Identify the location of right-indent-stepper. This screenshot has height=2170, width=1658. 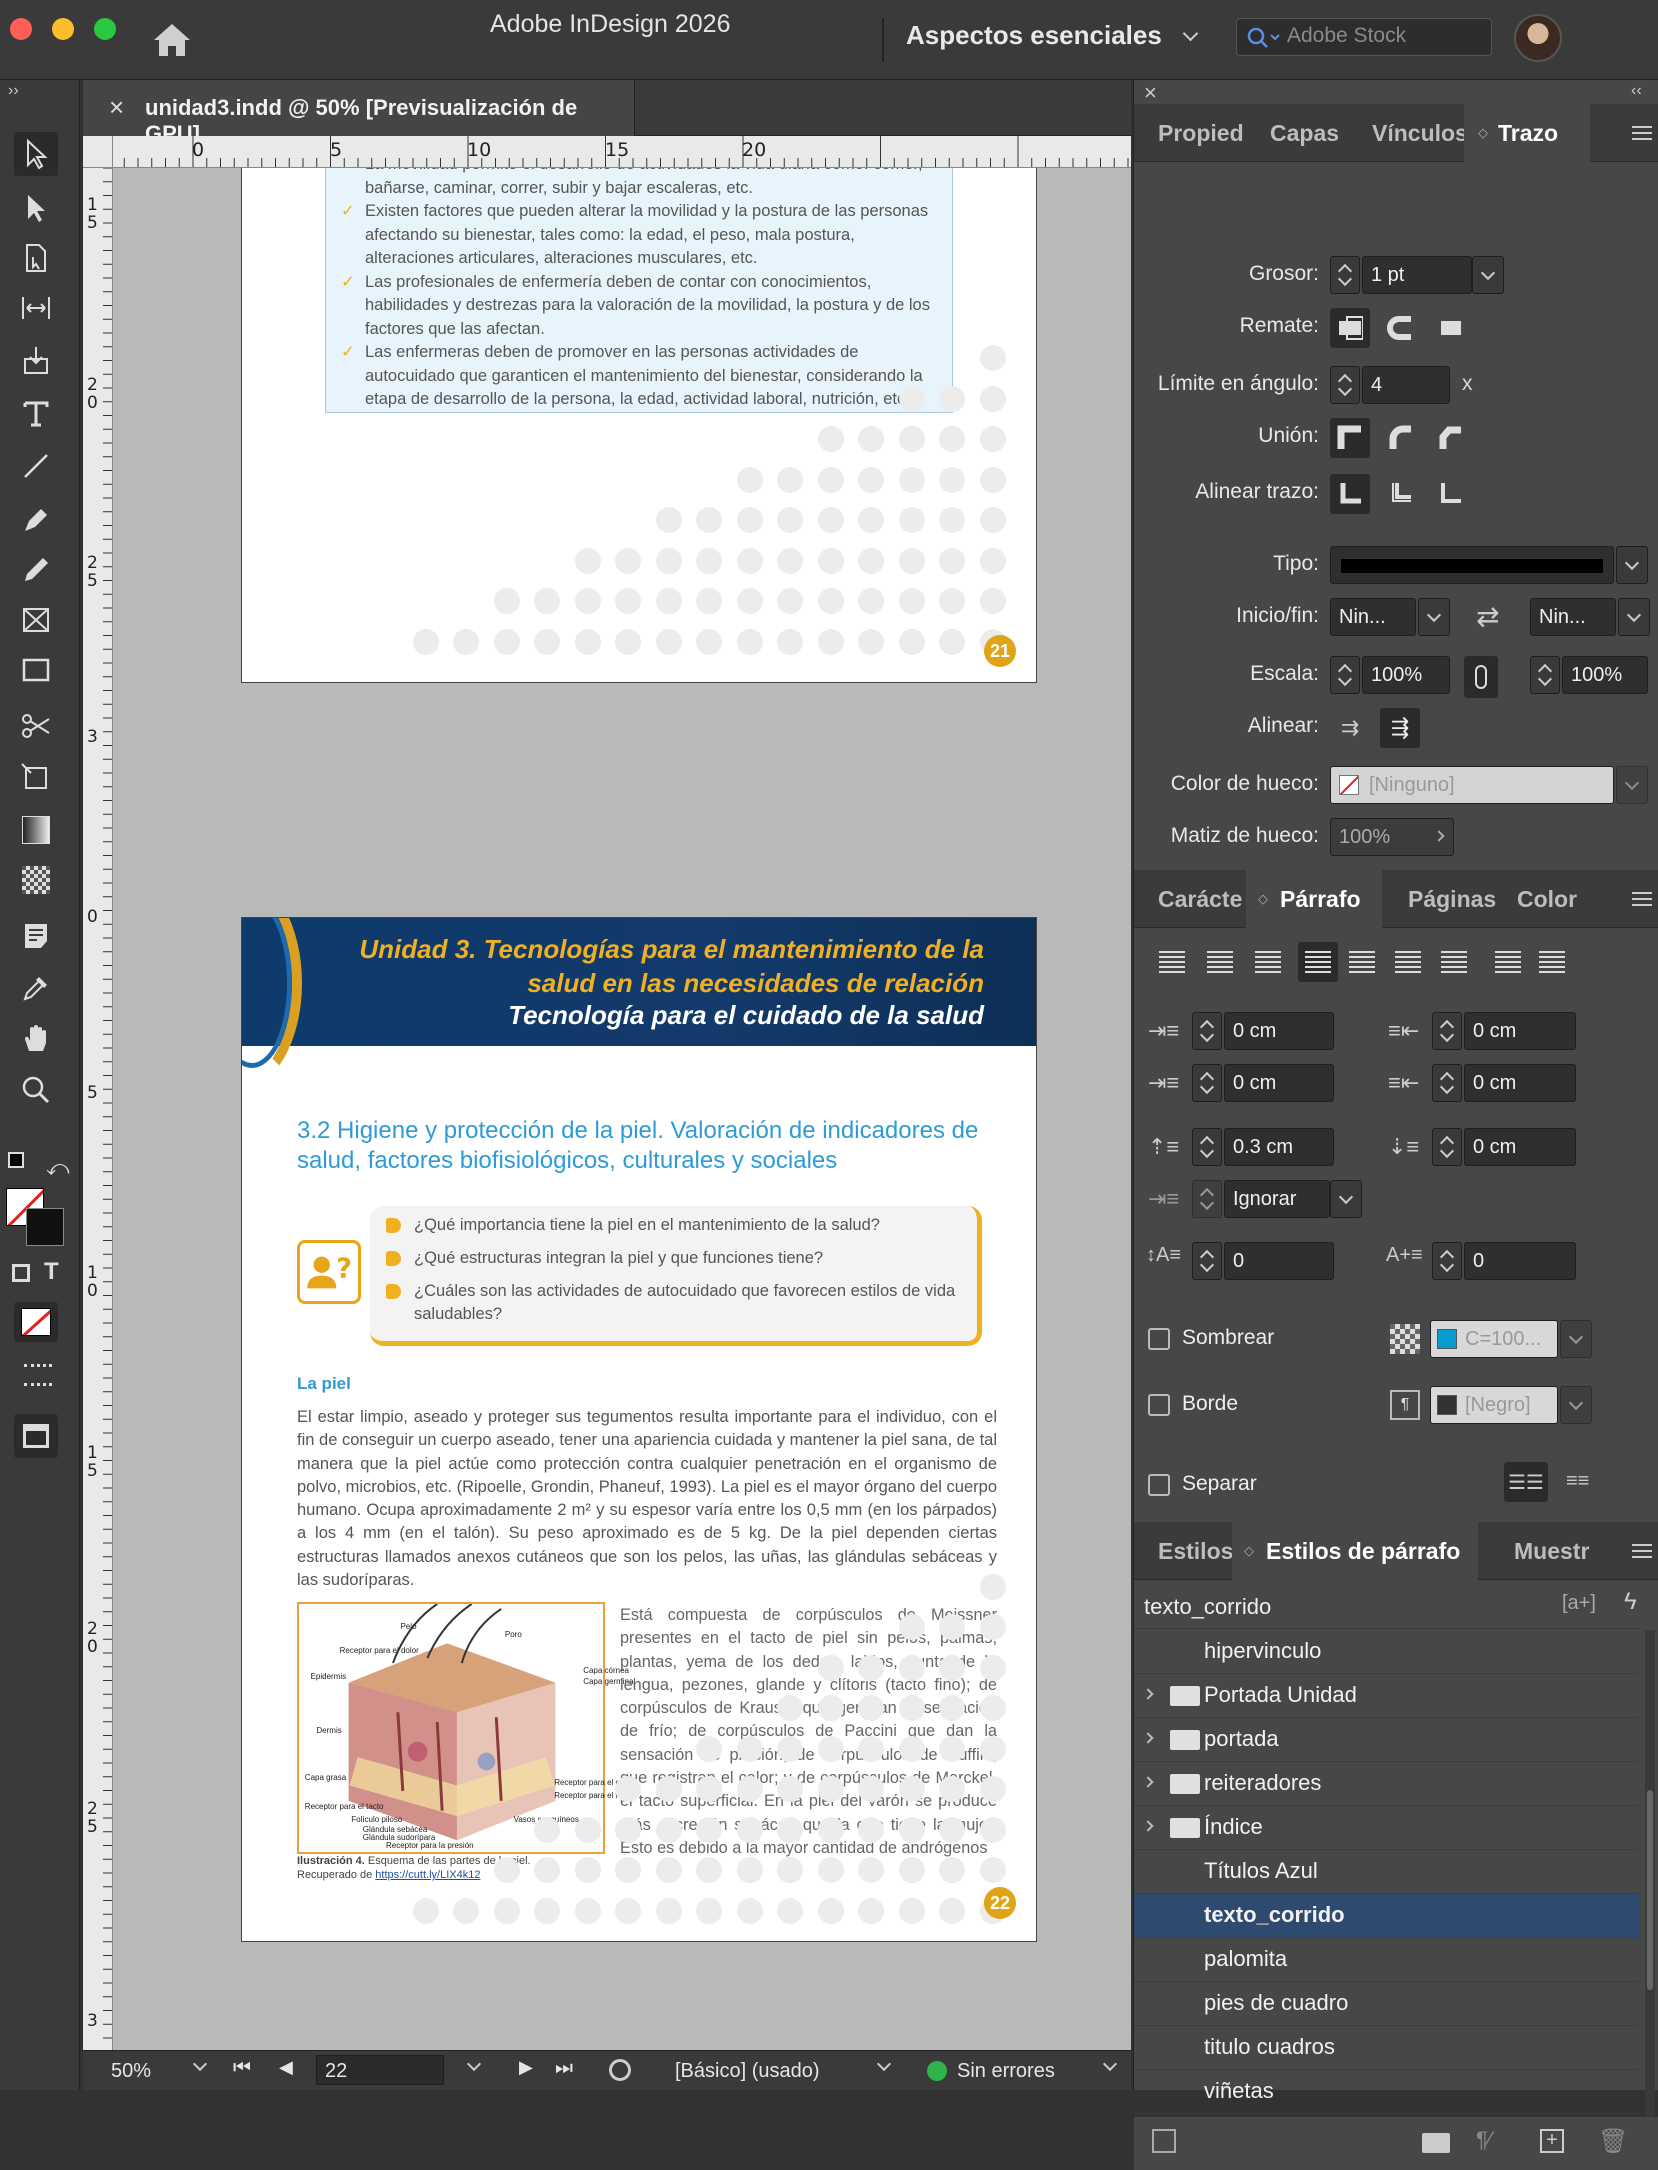
(1447, 1031).